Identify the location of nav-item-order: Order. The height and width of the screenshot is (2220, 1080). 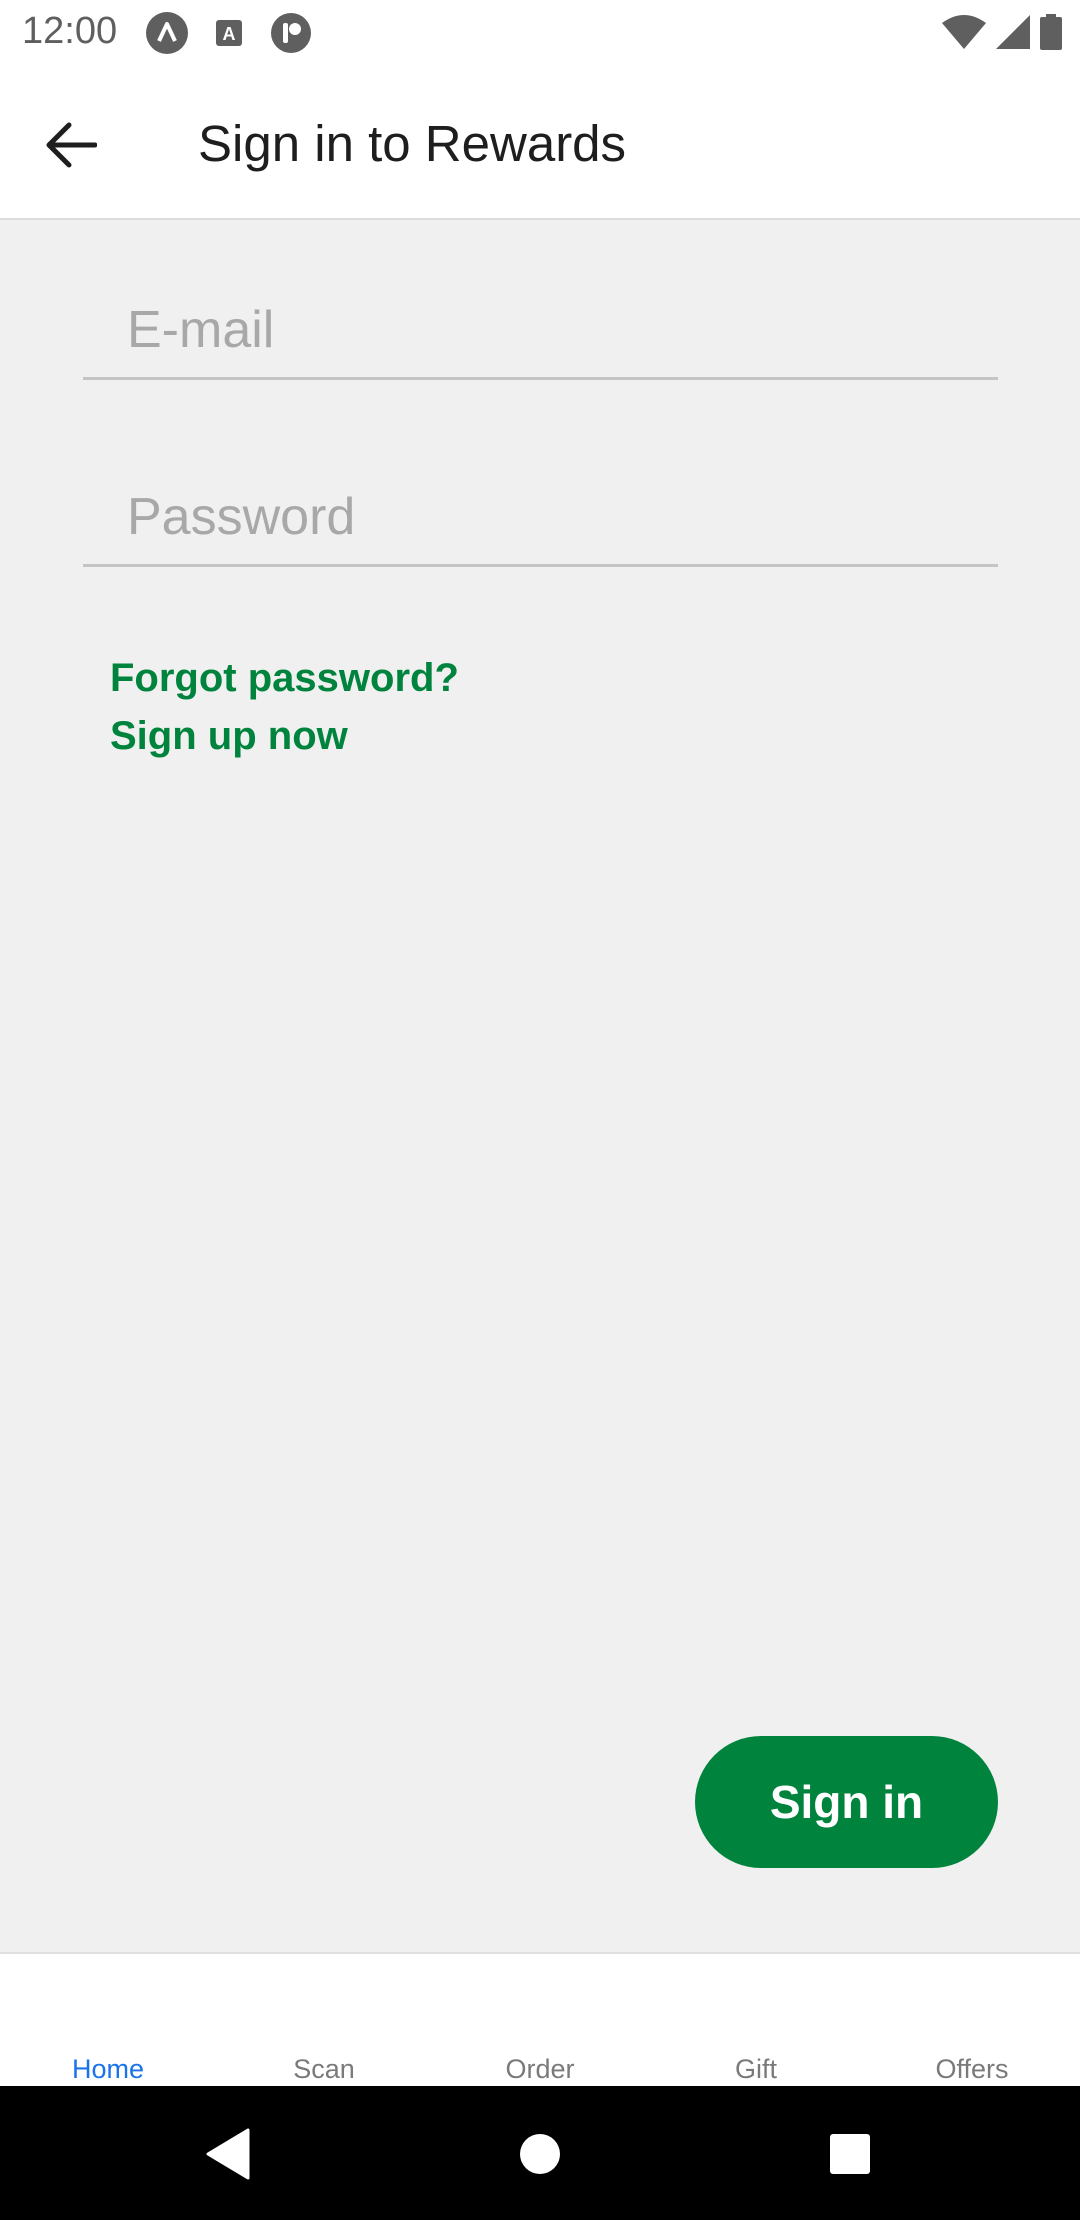
(540, 2069).